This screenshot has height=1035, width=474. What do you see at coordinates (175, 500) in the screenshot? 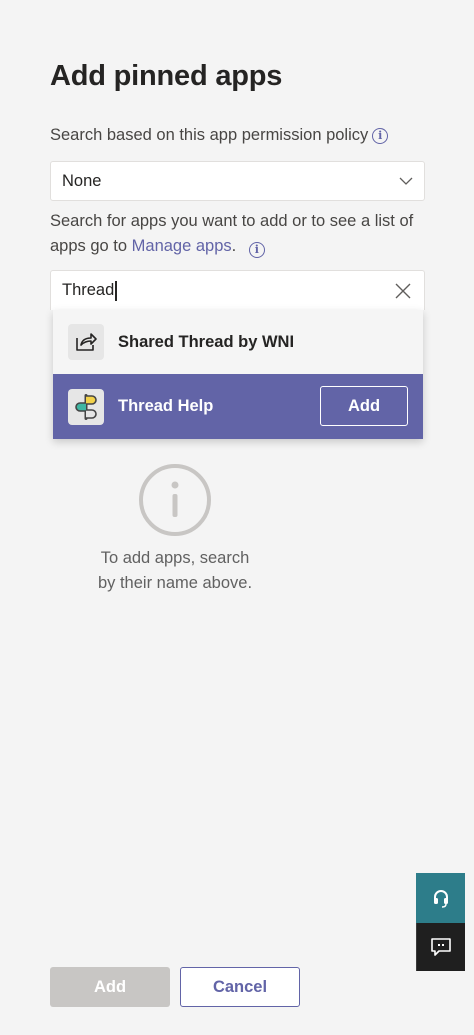
I see `info-circle-icon` at bounding box center [175, 500].